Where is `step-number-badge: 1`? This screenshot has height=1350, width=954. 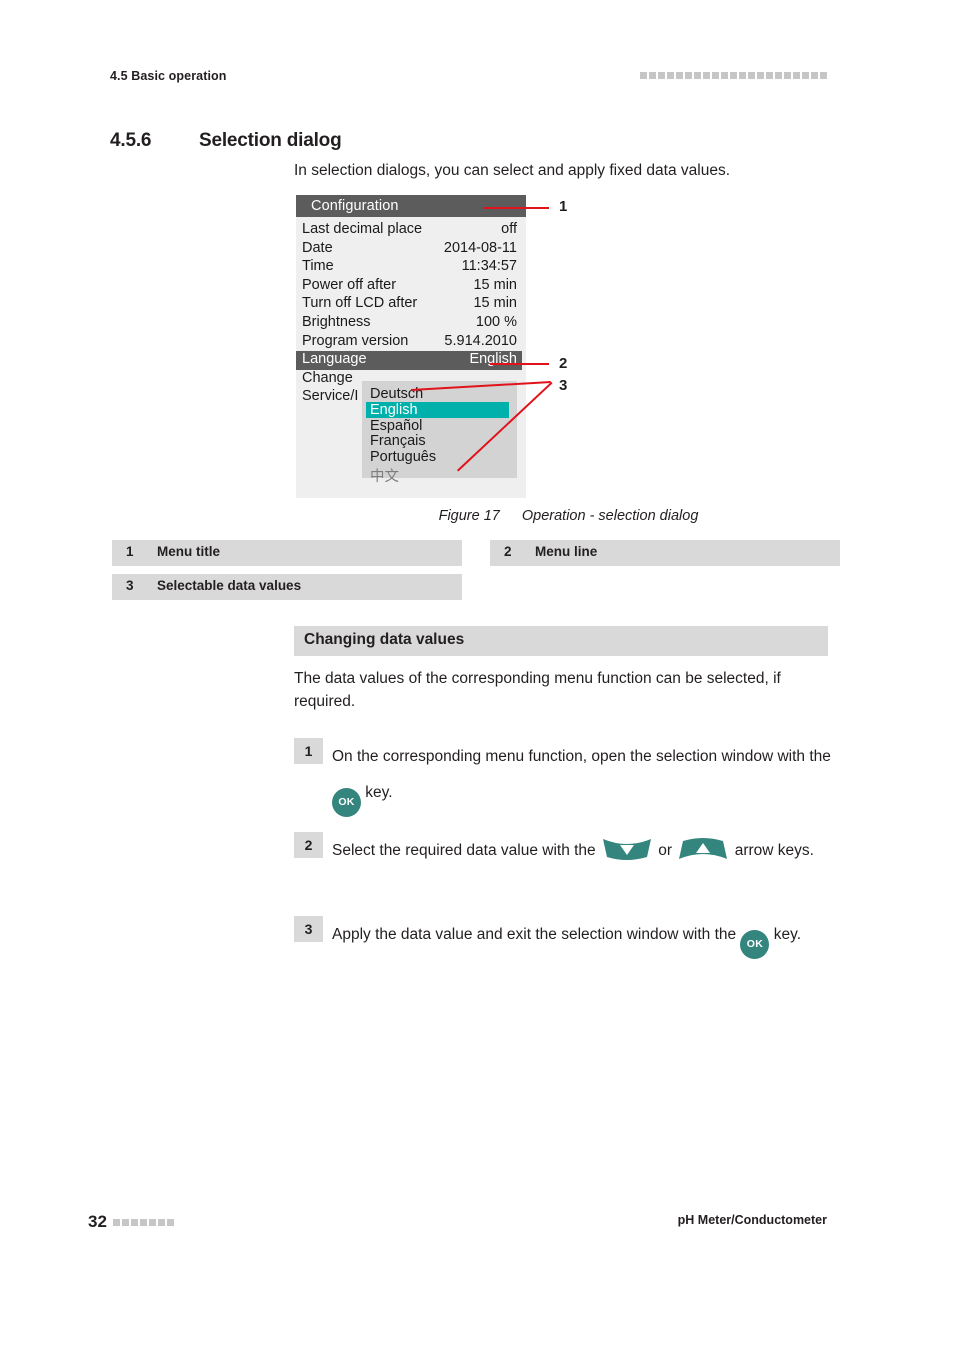
step-number-badge: 1 is located at coordinates (308, 751).